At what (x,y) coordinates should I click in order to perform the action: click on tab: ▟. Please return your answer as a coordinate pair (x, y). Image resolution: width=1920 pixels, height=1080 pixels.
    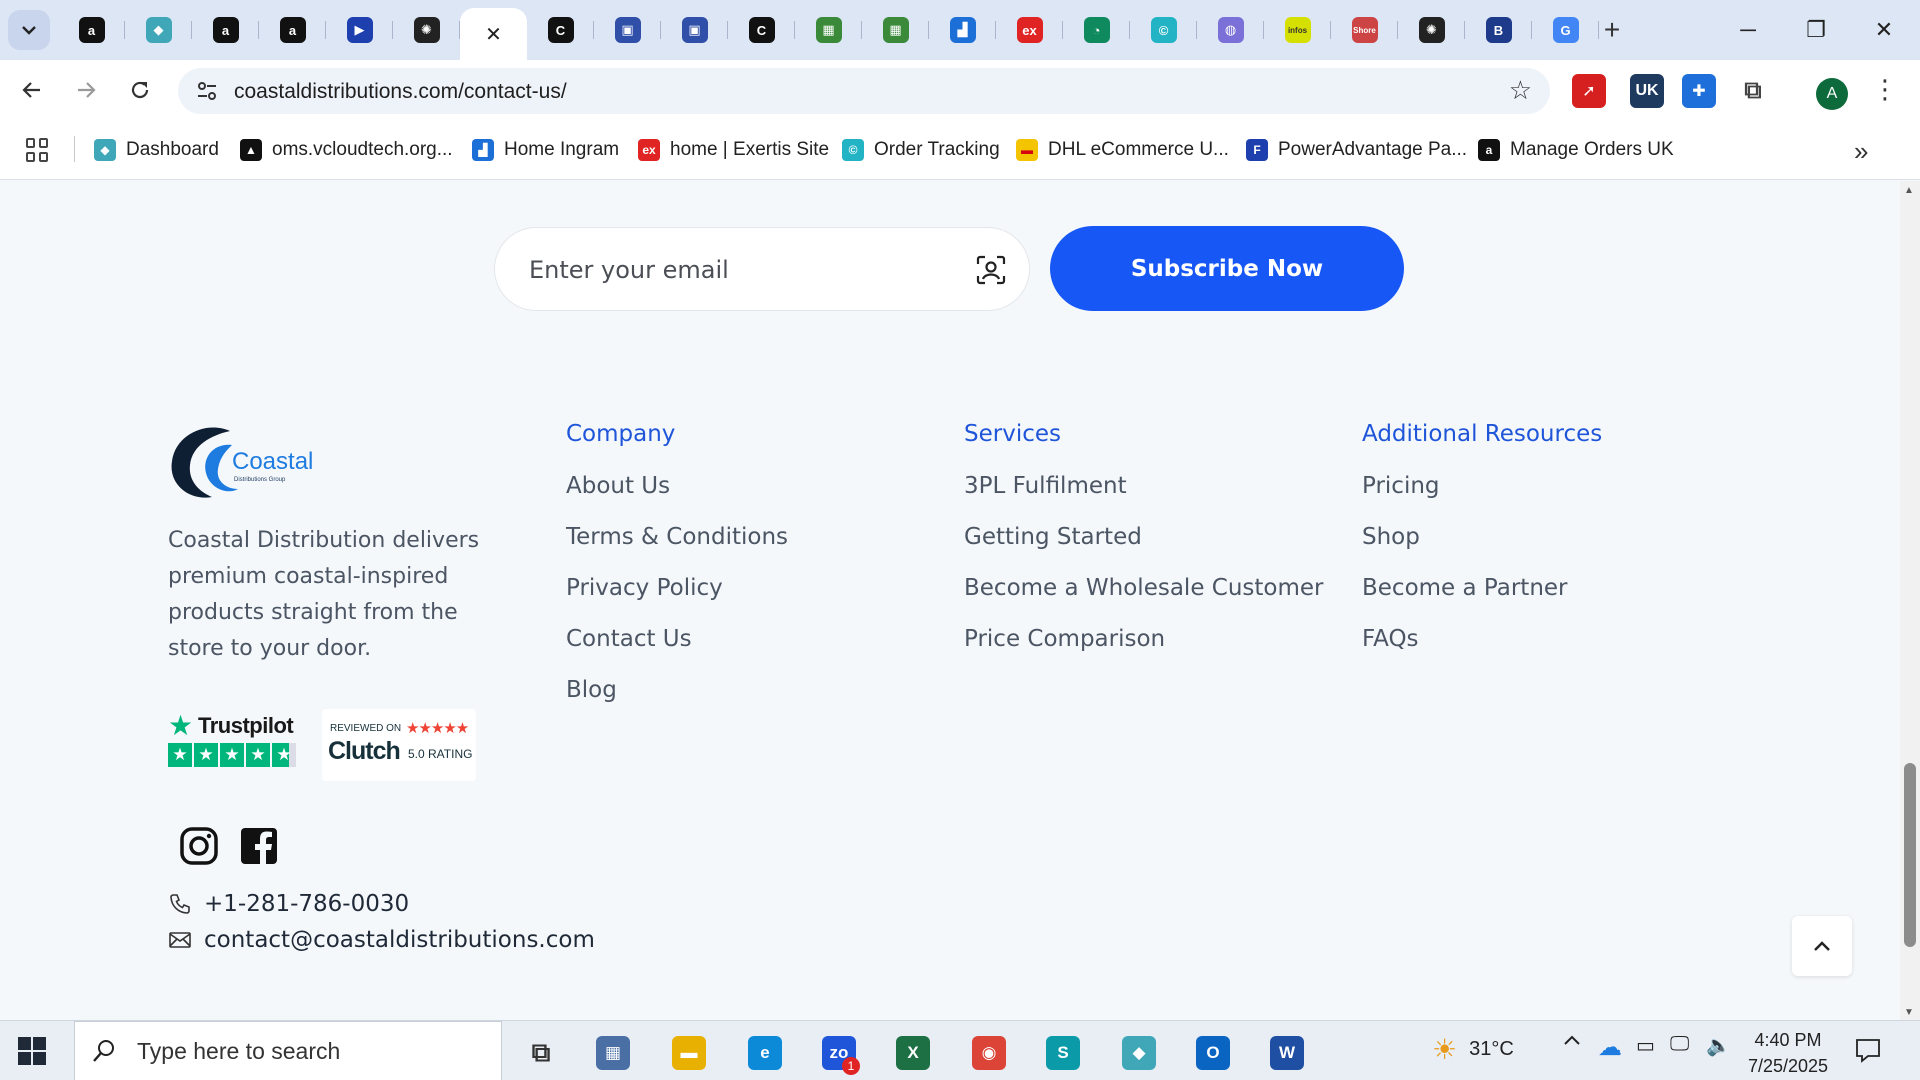
    Looking at the image, I should click on (962, 30).